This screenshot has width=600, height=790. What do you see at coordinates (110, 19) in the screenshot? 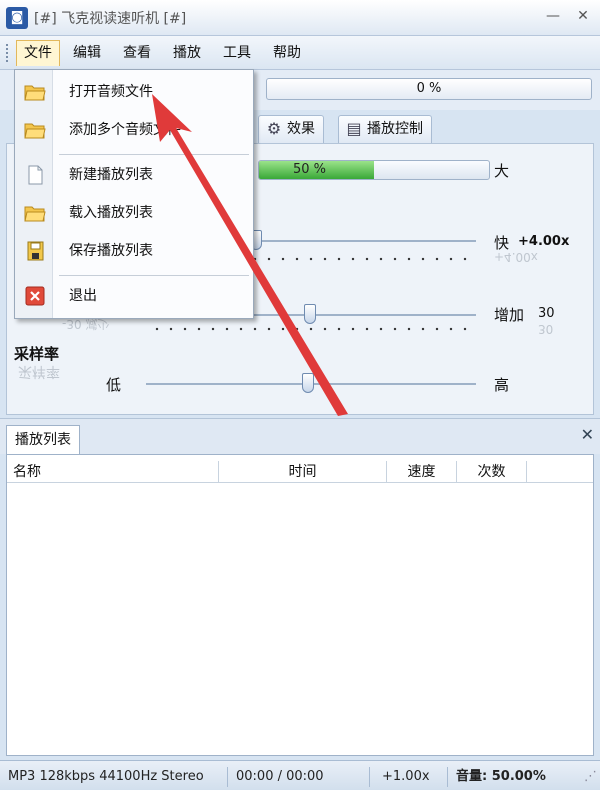
I see `window-title: [#] 飞克视读速听机 [#]` at bounding box center [110, 19].